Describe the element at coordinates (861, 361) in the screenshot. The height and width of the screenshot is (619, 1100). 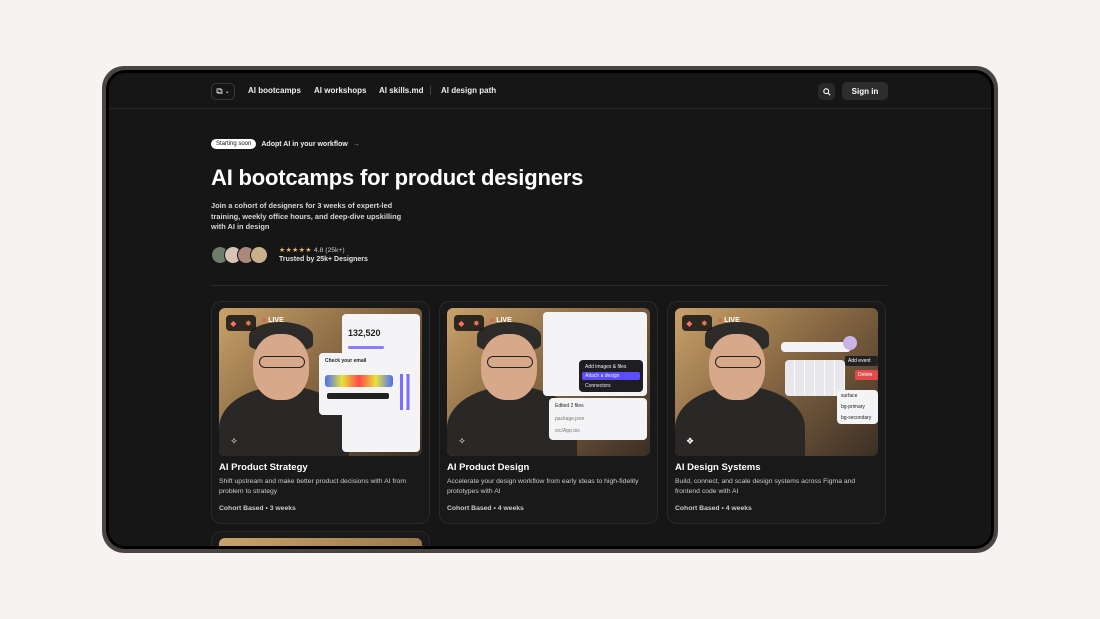
I see `add-event-button: Add event` at that location.